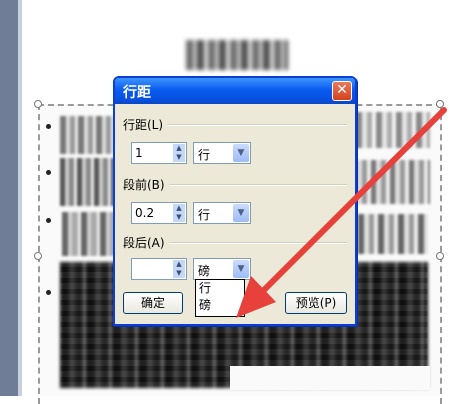  I want to click on close-icon: ✕, so click(342, 91).